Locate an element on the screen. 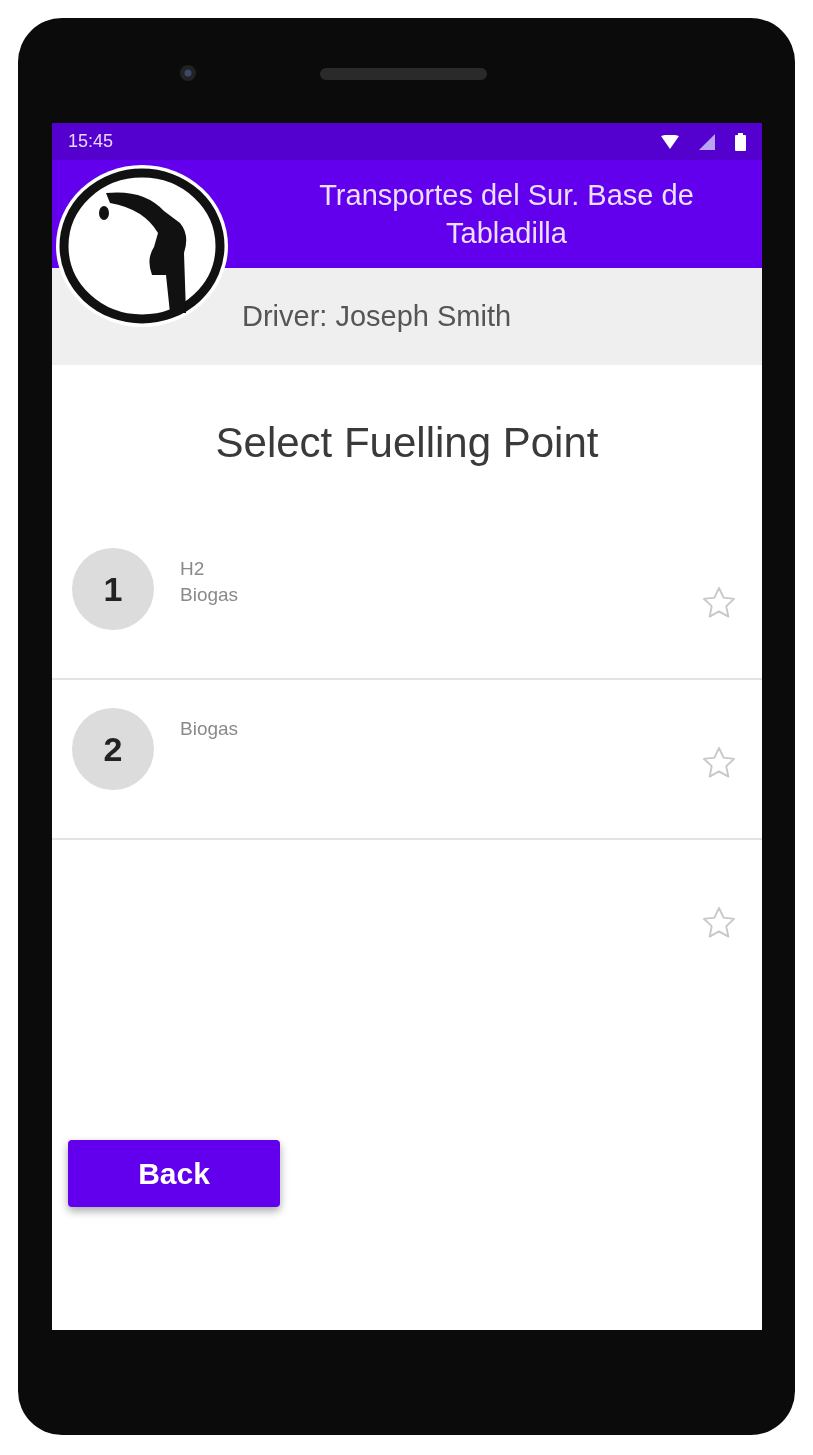  fuelling-point-row: 1 H2 Biogas is located at coordinates (407, 600).